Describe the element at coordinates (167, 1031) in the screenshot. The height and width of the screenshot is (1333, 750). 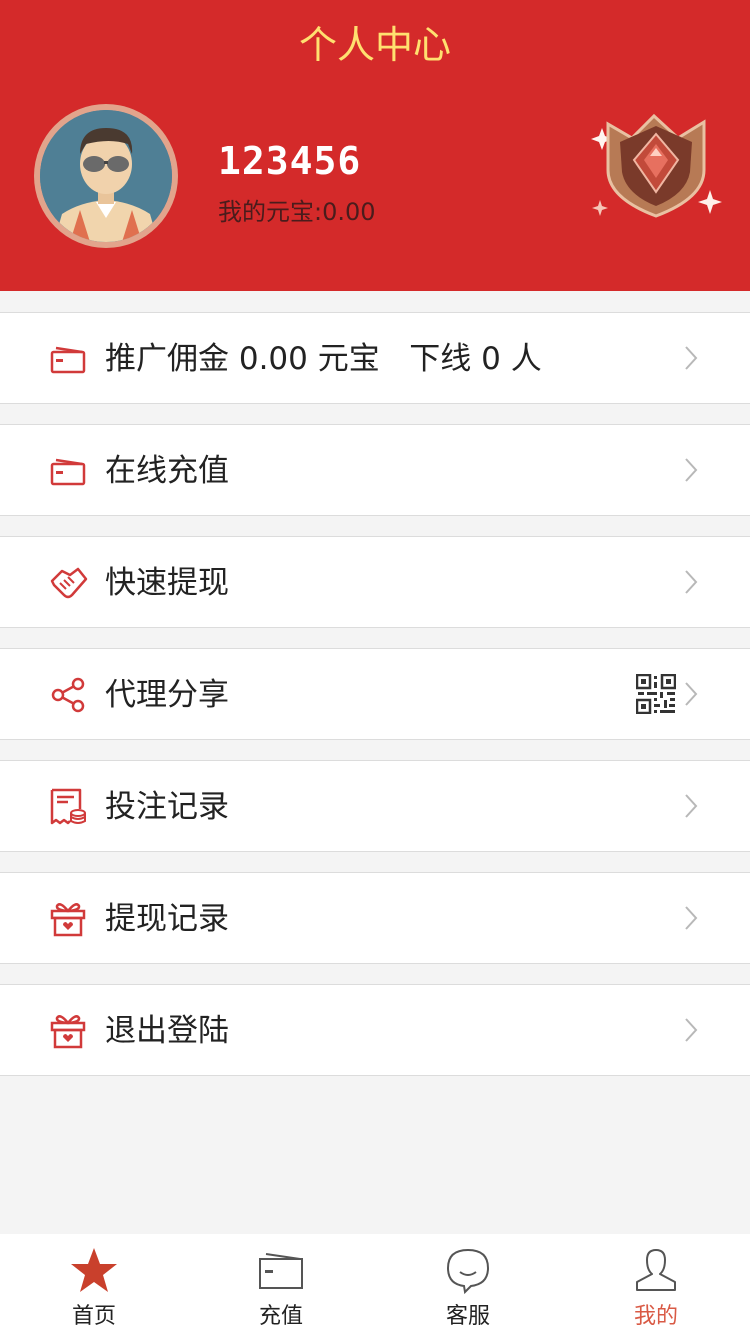
I see `logout-label: 退出登陆` at that location.